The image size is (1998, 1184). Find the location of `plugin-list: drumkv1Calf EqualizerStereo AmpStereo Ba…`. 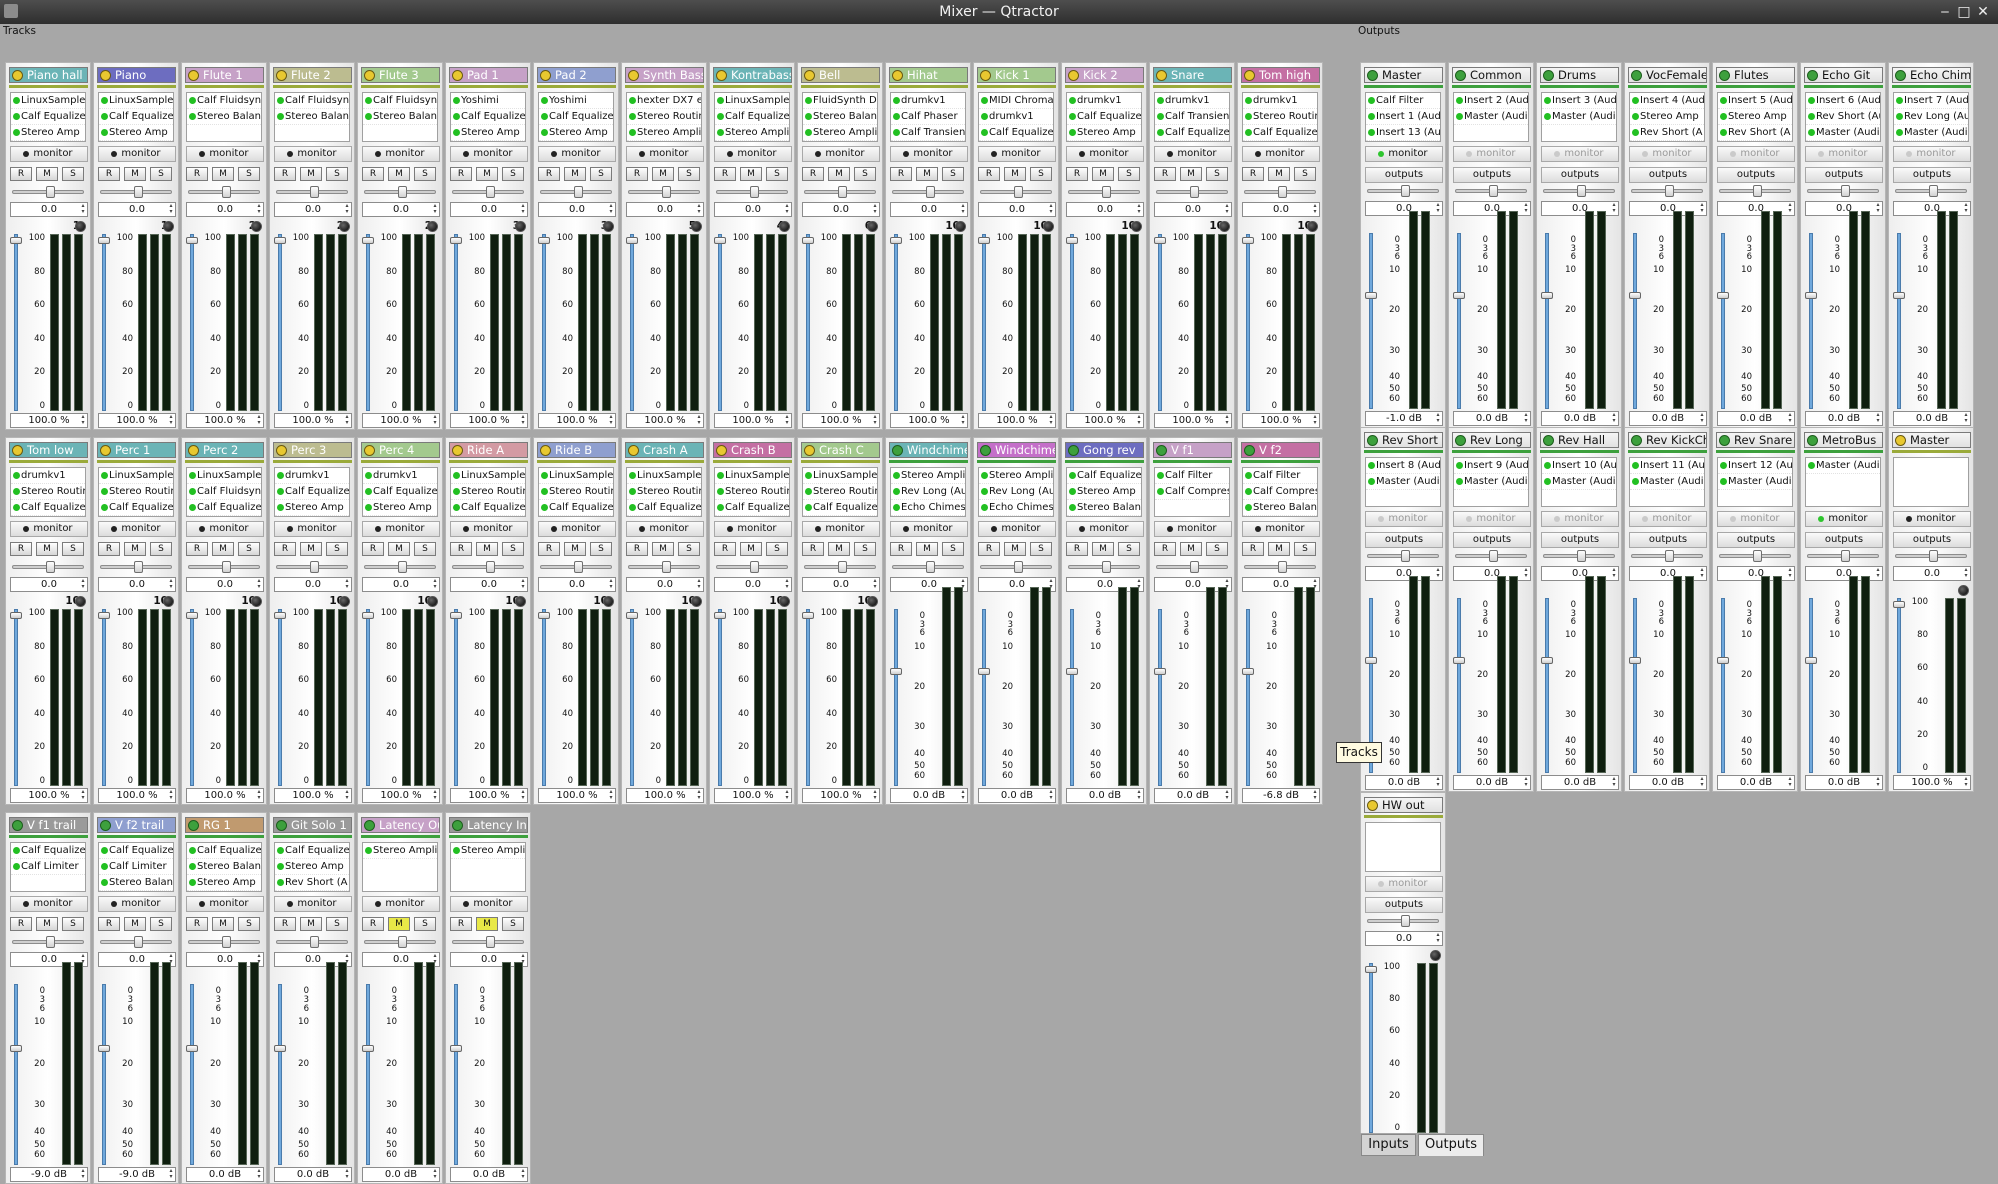

plugin-list: drumkv1Calf EqualizerStereo AmpStereo Ba… is located at coordinates (312, 492).